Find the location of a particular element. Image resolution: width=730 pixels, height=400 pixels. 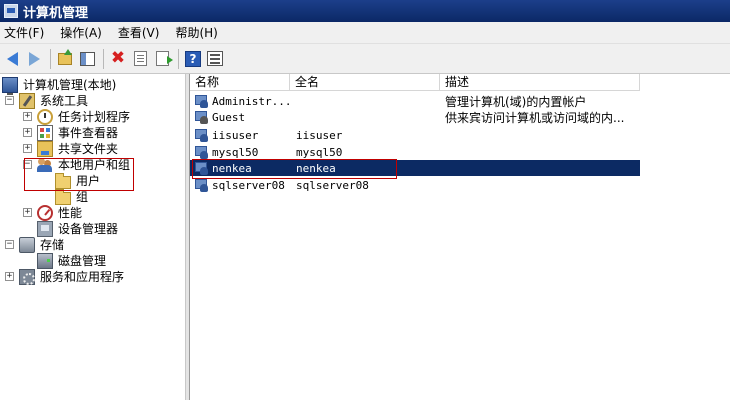

user-full-name: sqlserver08 is located at coordinates (332, 185).